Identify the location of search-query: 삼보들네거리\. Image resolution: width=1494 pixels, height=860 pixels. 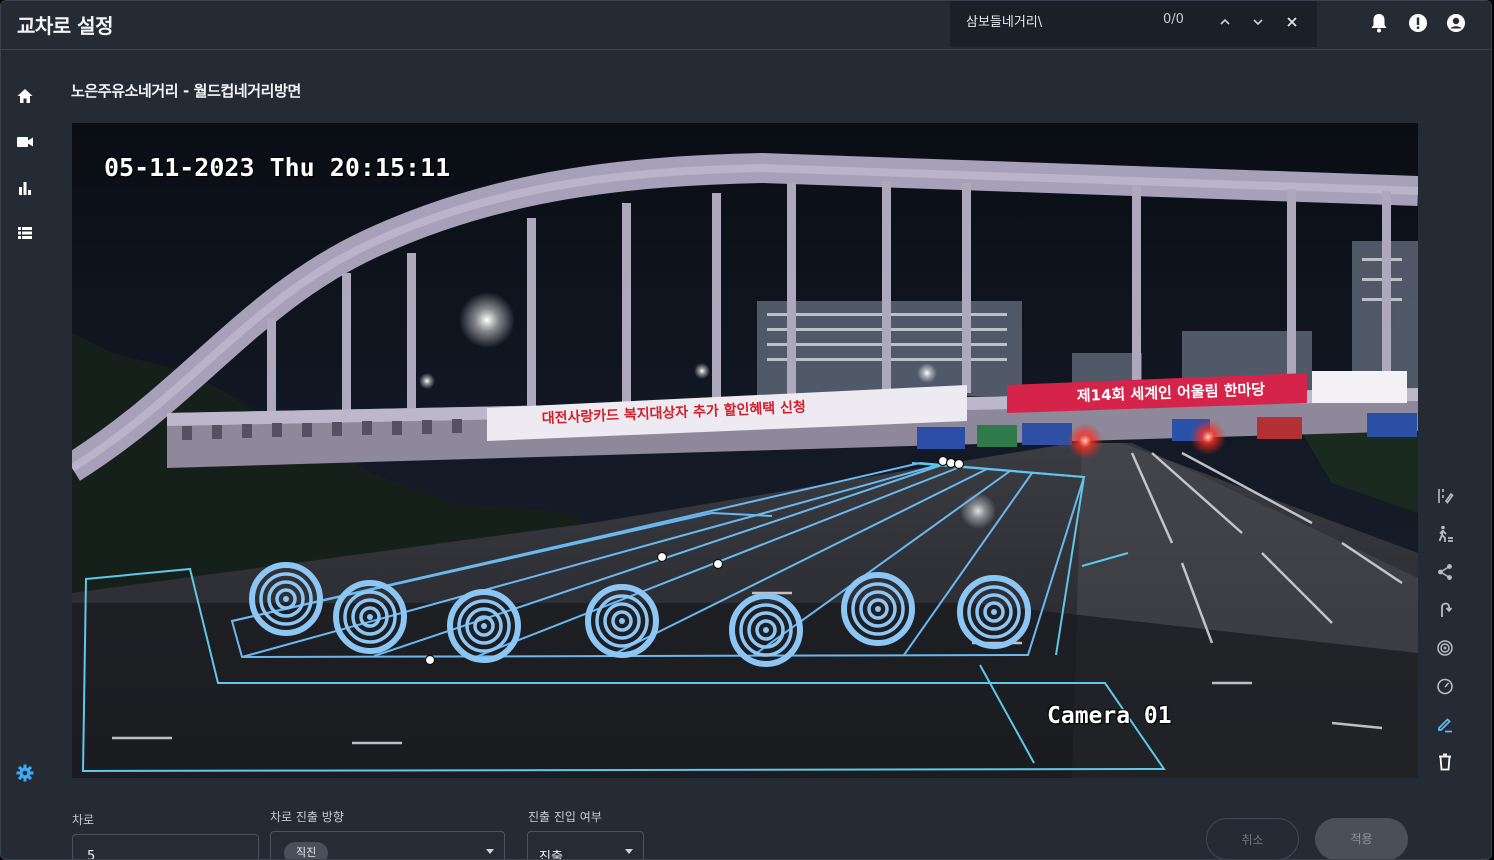
(1004, 20).